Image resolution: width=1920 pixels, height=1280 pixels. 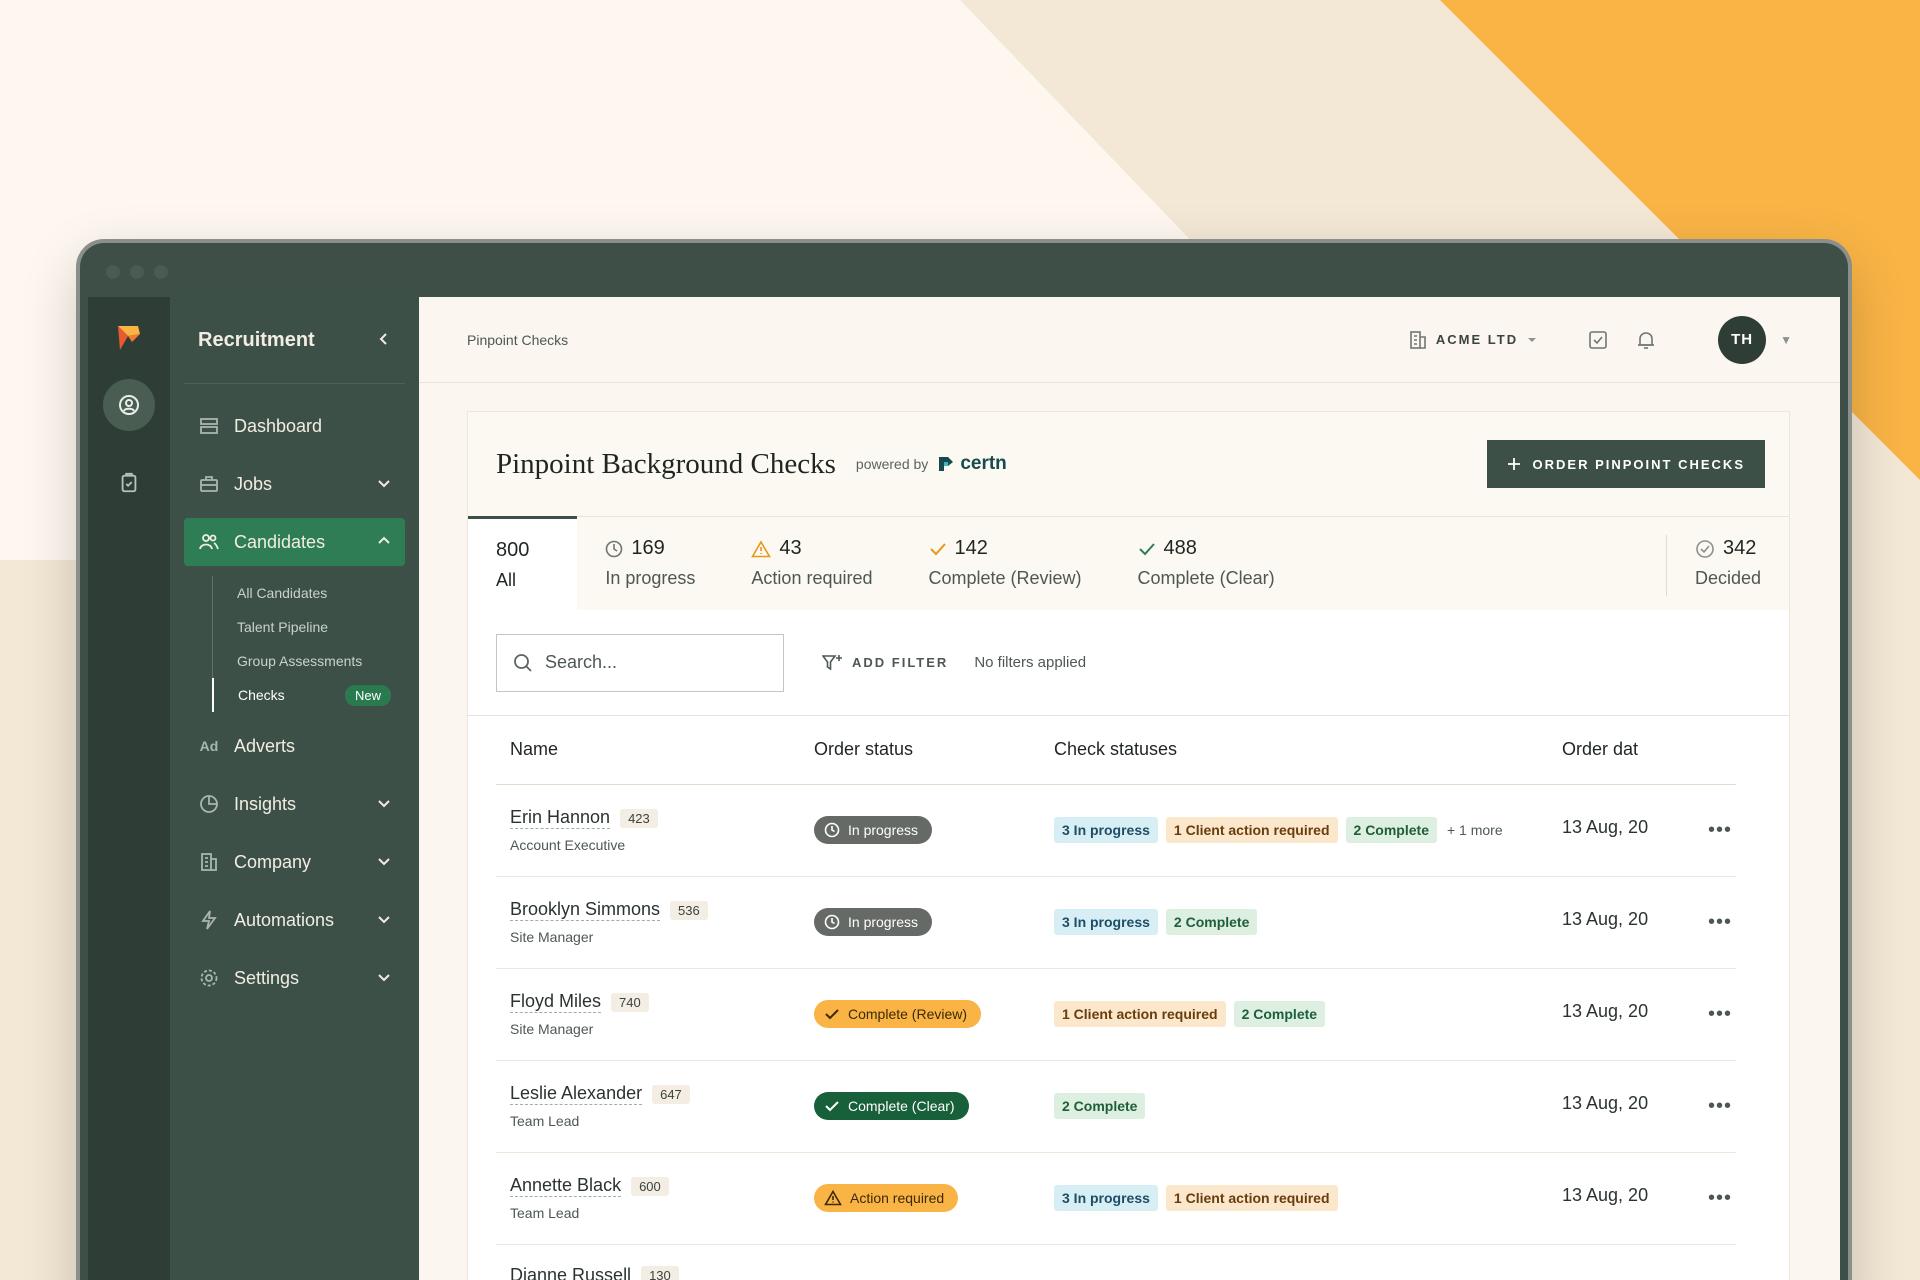 What do you see at coordinates (650, 563) in the screenshot?
I see `tab-in-progress: 169 In progress` at bounding box center [650, 563].